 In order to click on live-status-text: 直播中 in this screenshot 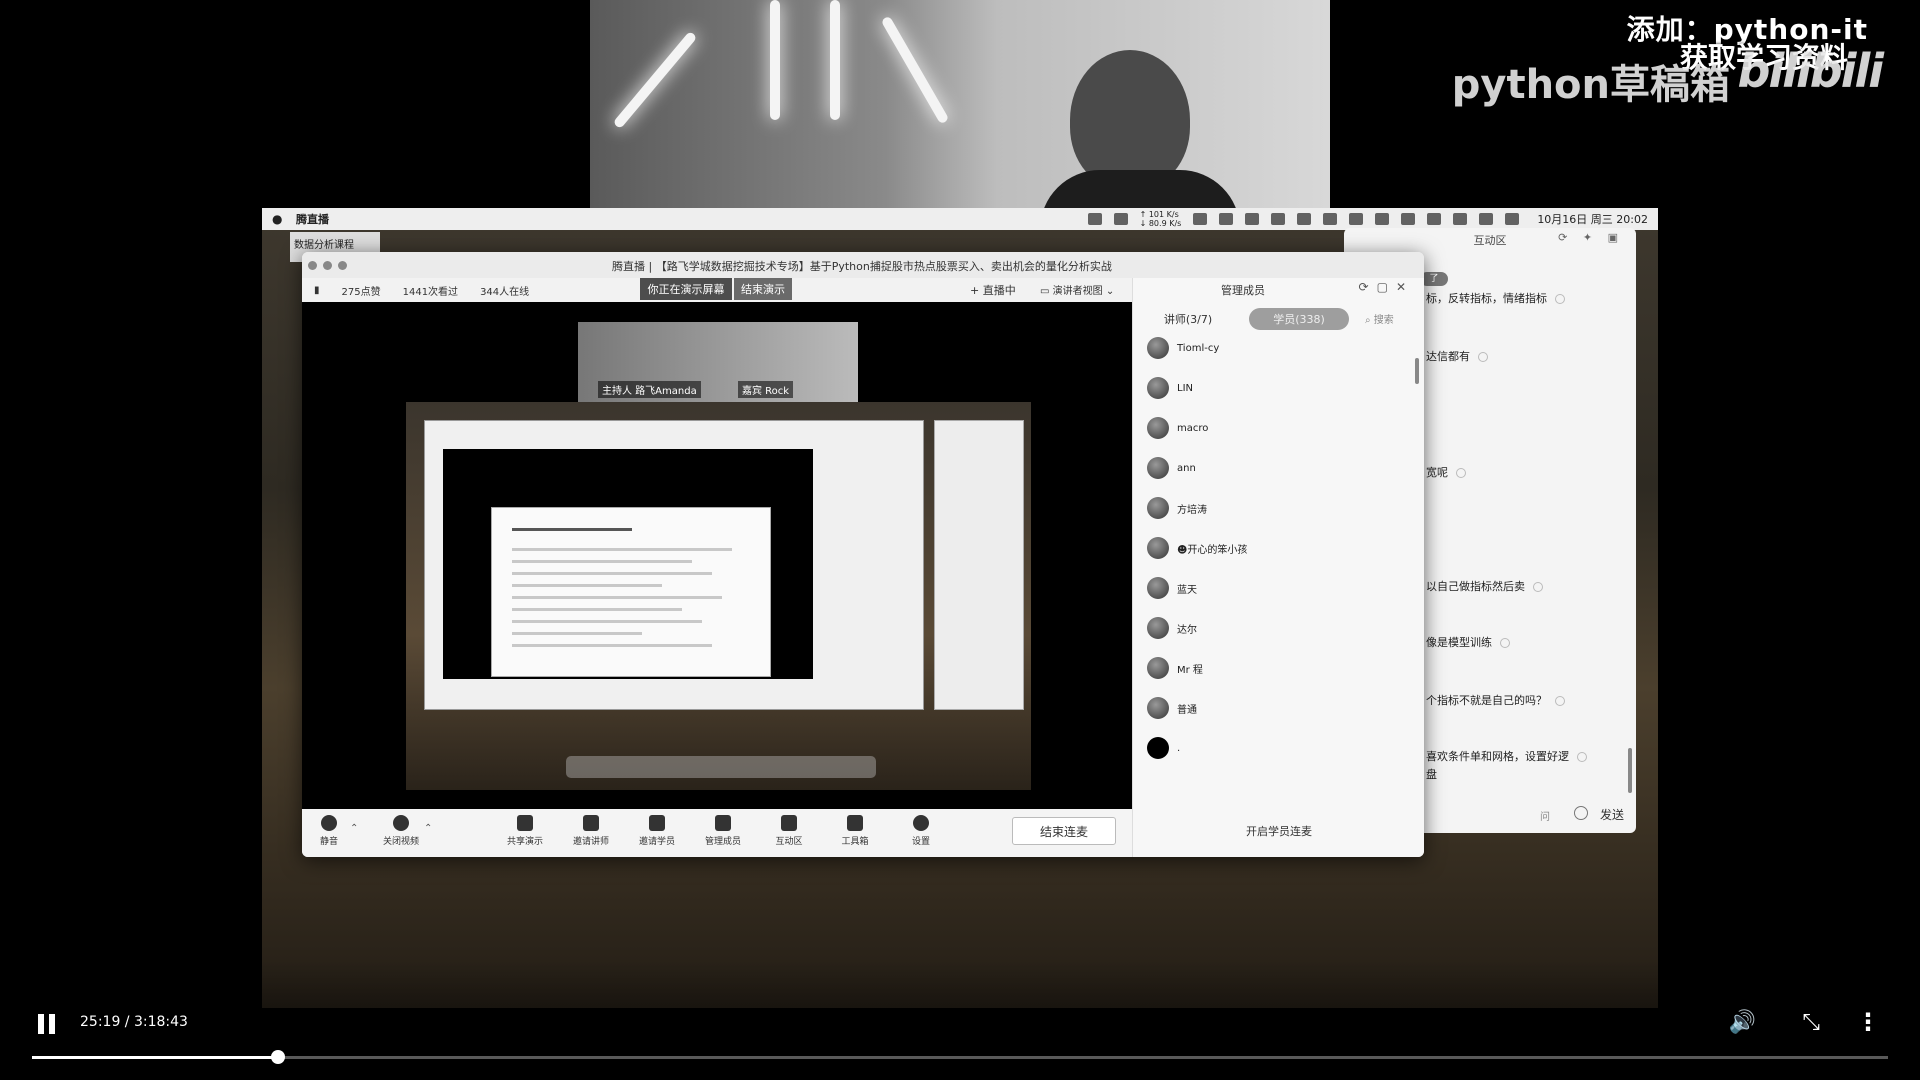, I will do `click(999, 290)`.